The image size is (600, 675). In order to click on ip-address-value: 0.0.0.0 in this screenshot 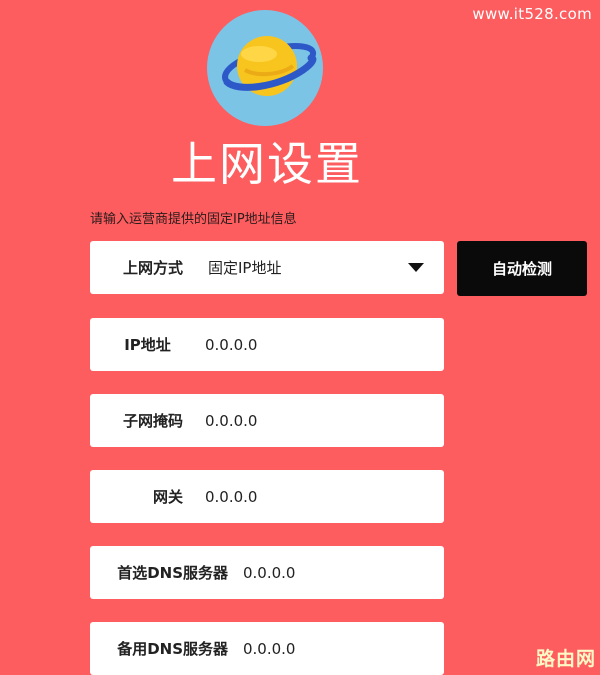, I will do `click(231, 345)`.